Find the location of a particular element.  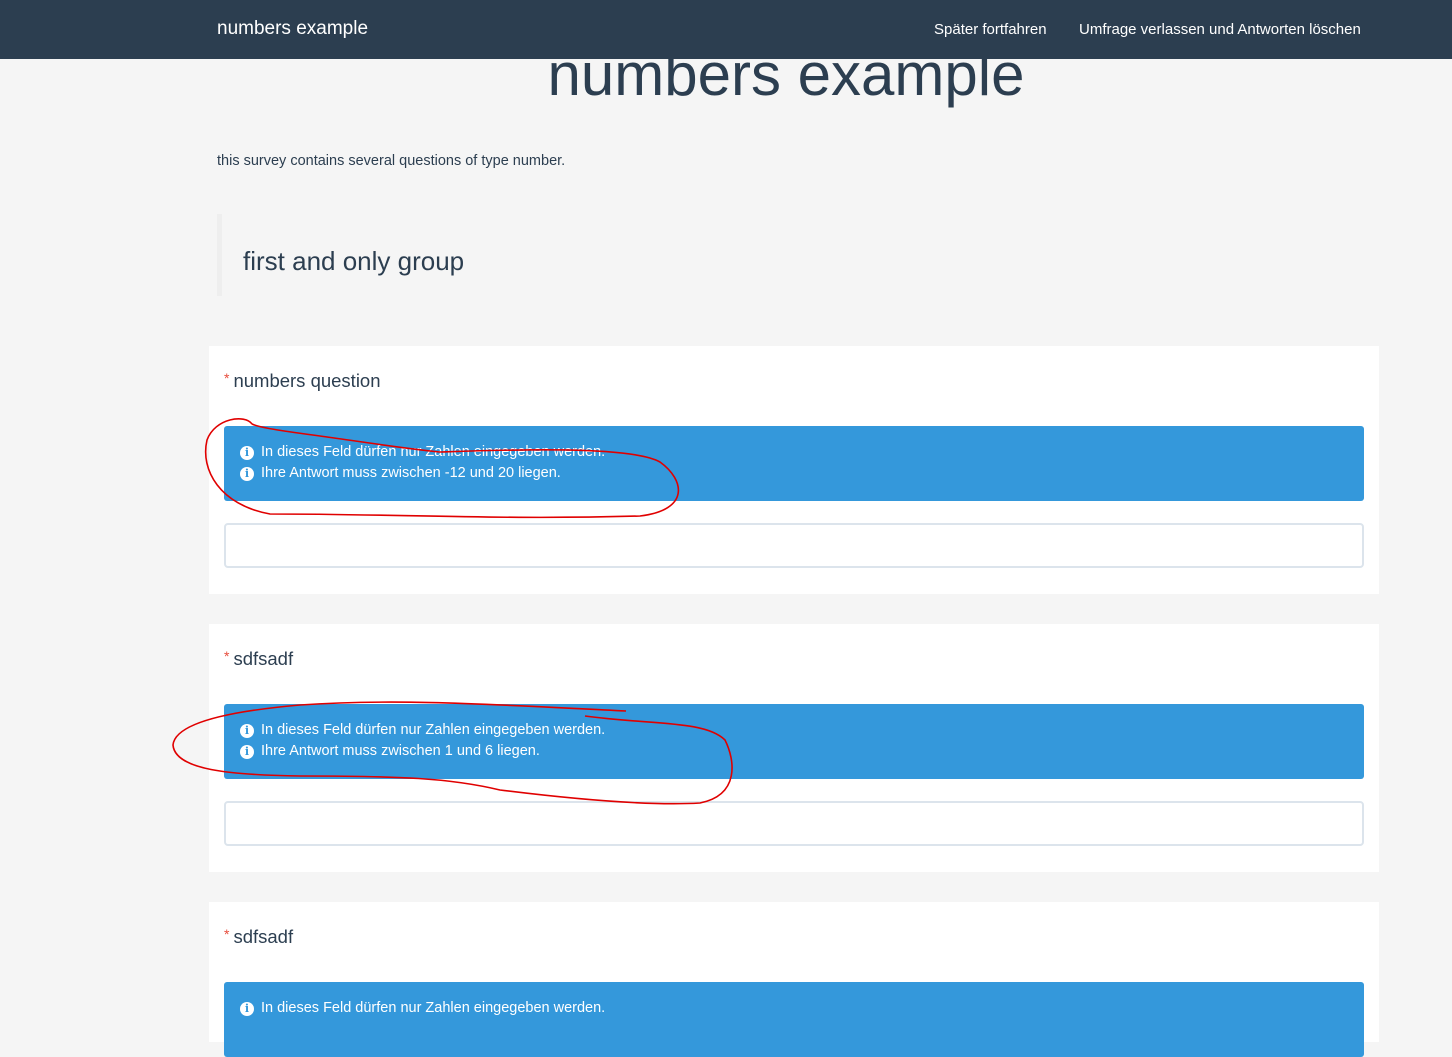

brand-link: numbers example is located at coordinates (292, 29).